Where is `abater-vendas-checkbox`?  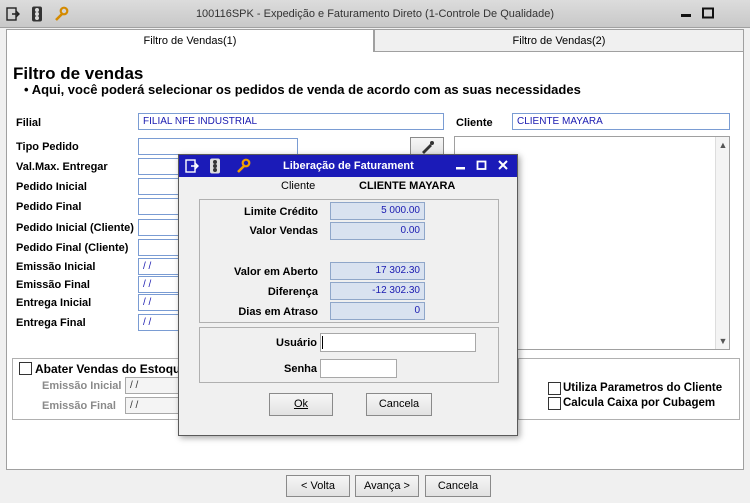
abater-vendas-checkbox is located at coordinates (25, 368).